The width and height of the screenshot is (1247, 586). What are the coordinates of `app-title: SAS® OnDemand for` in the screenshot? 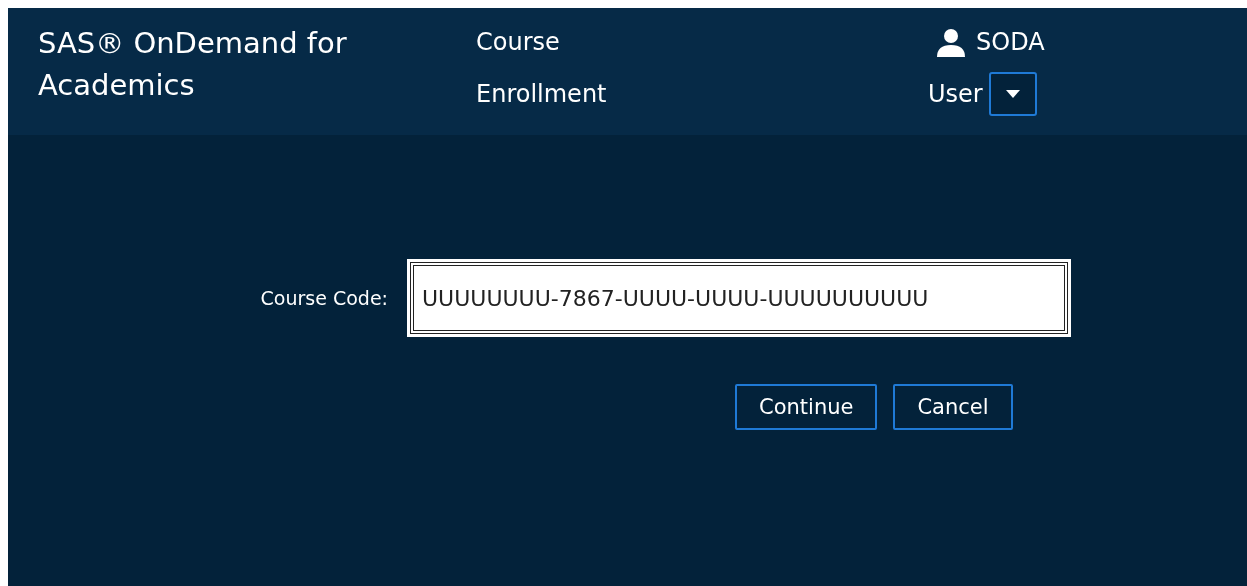 It's located at (193, 43).